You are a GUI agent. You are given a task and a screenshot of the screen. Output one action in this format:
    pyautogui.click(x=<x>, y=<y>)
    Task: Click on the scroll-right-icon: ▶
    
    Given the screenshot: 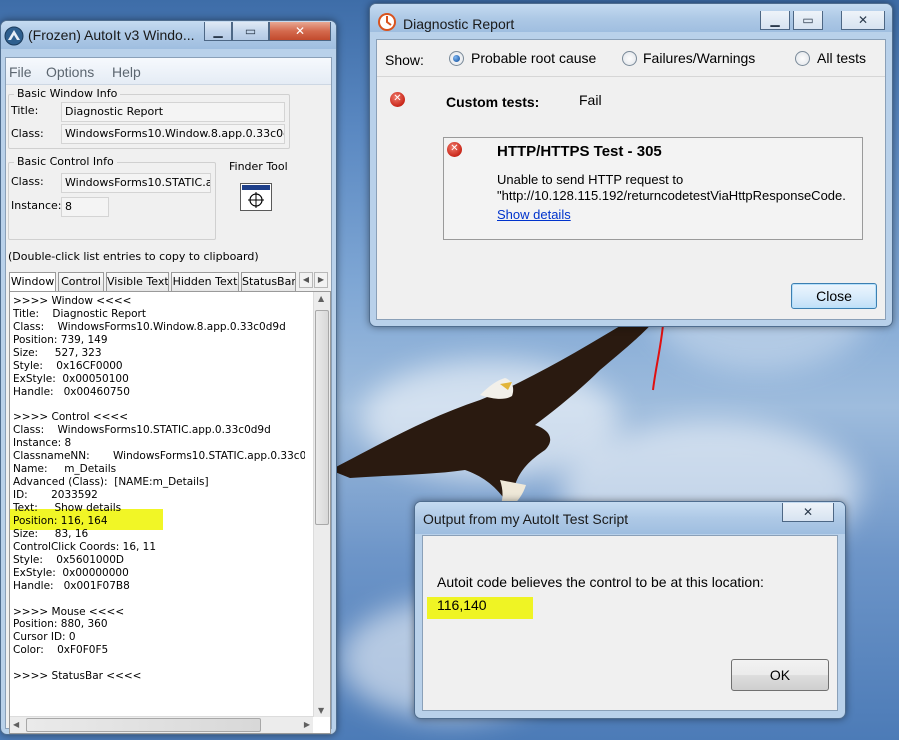 What is the action you would take?
    pyautogui.click(x=307, y=724)
    